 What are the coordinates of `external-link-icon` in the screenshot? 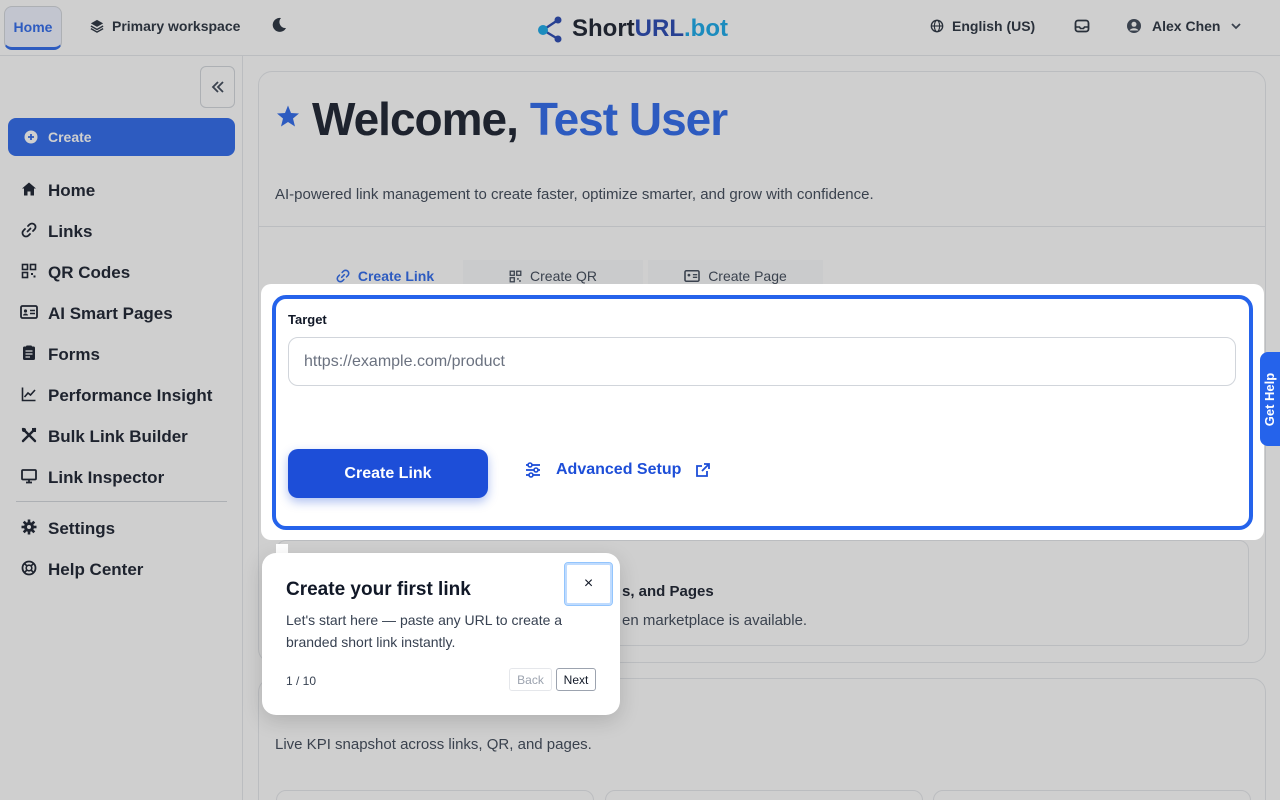 It's located at (703, 470).